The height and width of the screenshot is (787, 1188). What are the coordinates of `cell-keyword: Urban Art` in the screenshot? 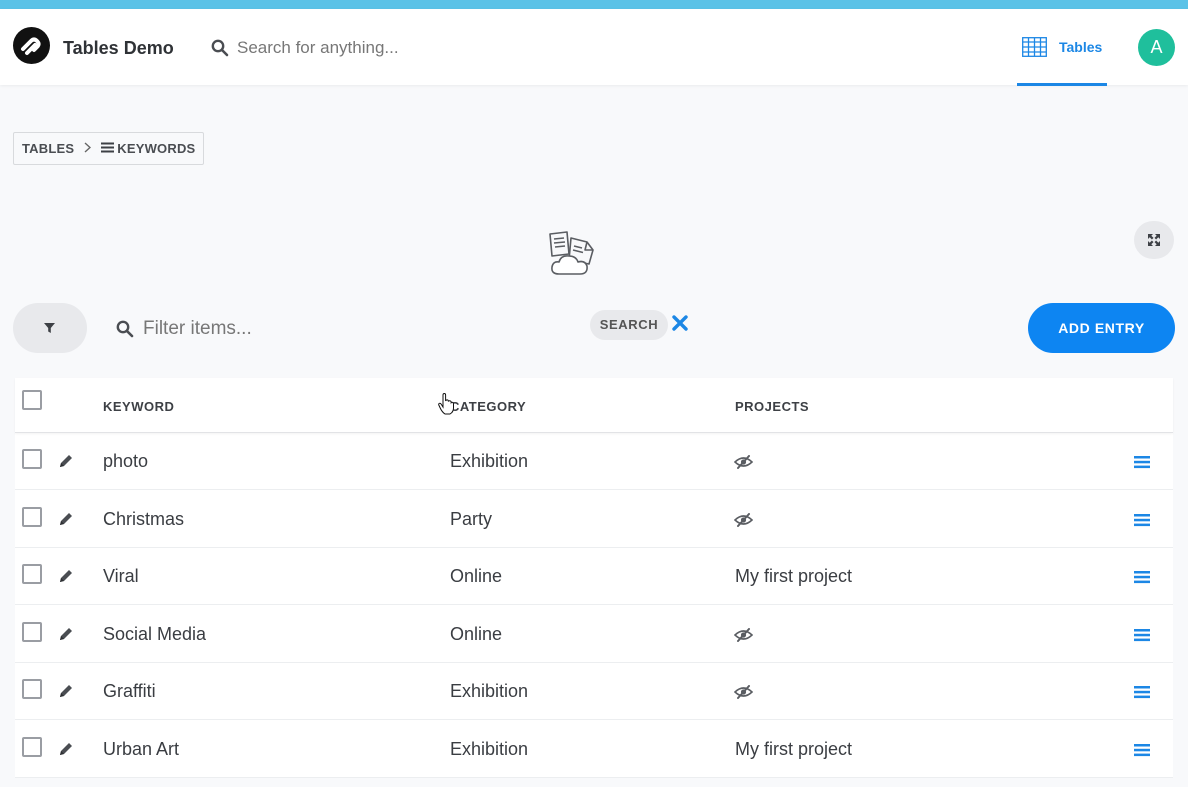 It's located at (141, 748).